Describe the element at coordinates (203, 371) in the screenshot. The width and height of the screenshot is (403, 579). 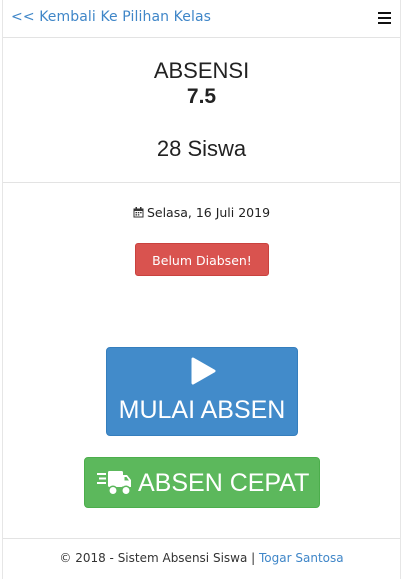
I see `play-icon` at that location.